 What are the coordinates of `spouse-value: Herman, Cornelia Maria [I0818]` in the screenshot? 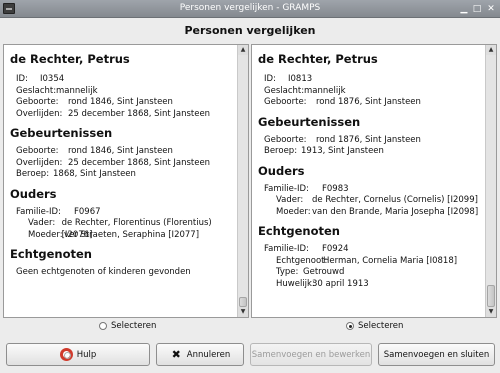 It's located at (390, 260).